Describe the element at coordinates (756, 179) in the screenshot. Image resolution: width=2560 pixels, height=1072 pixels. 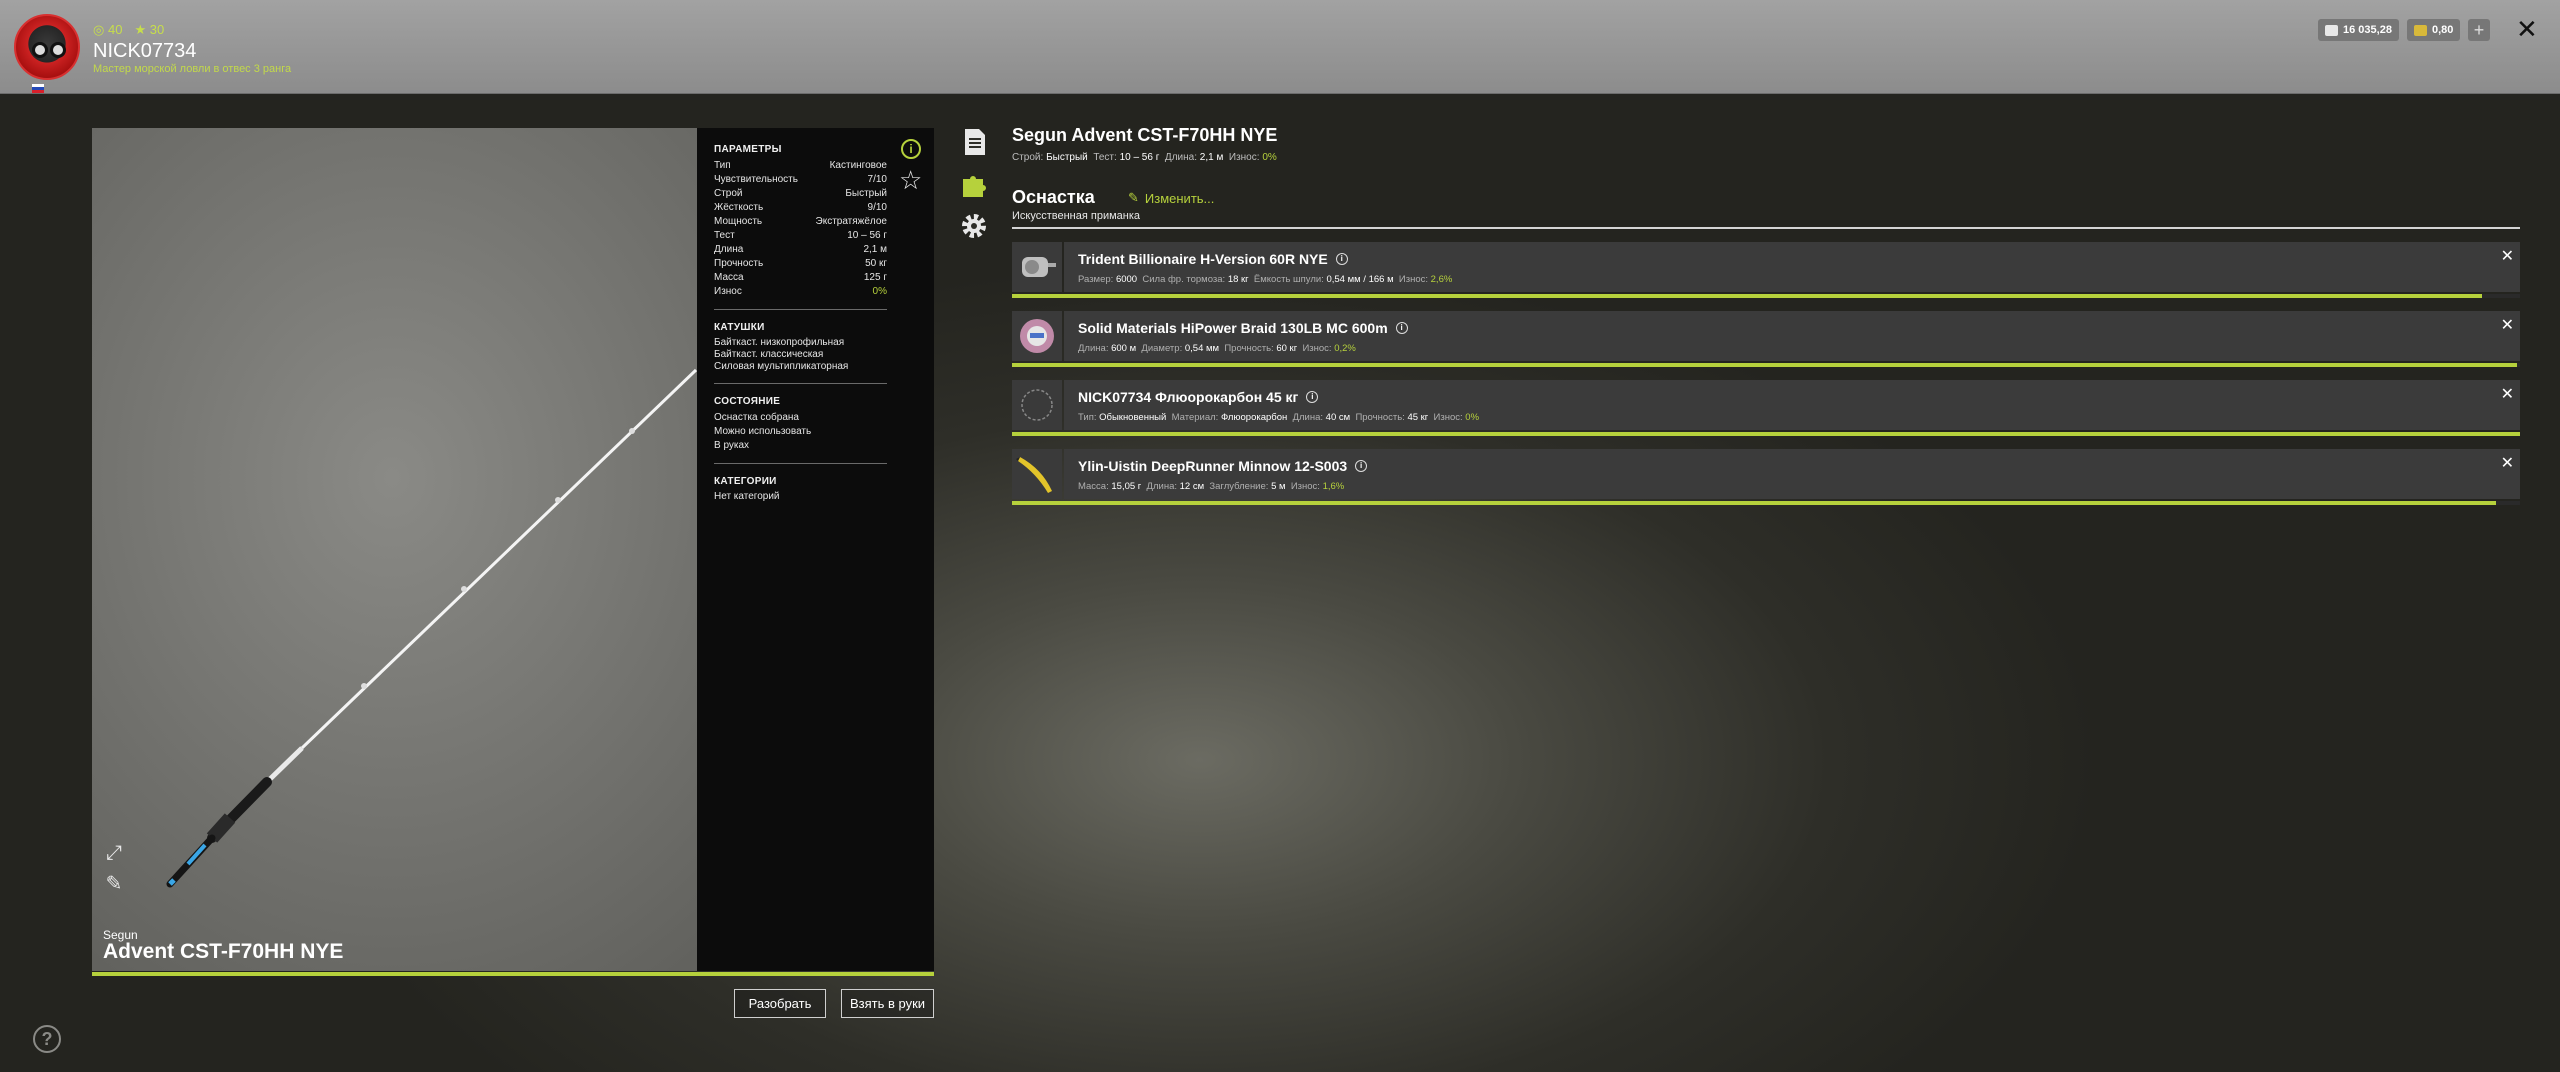
I see `param-label: Чувствительность` at that location.